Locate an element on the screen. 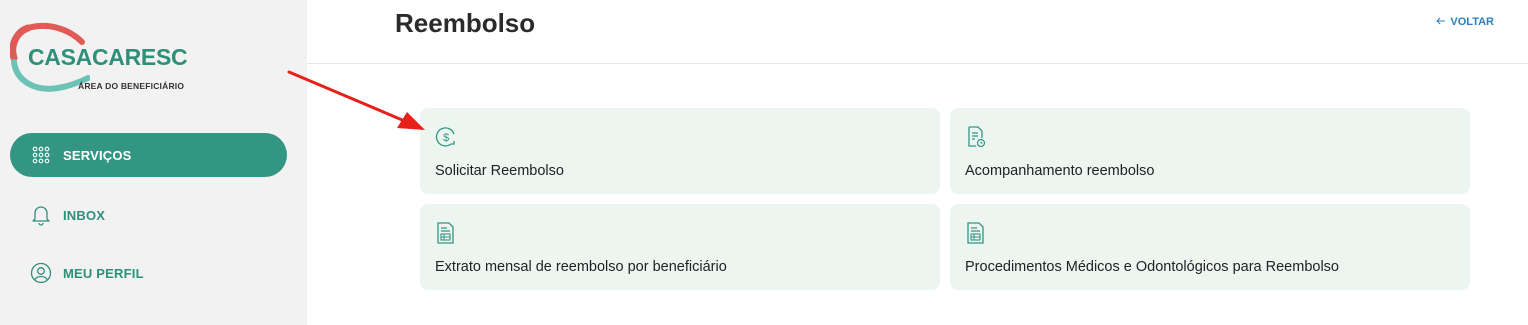  sidebar-item-label: MEU PERFIL is located at coordinates (103, 273).